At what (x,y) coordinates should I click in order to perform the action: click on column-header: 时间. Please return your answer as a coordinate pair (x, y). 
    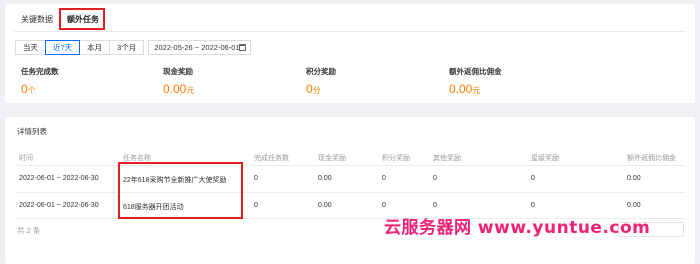
    Looking at the image, I should click on (26, 158).